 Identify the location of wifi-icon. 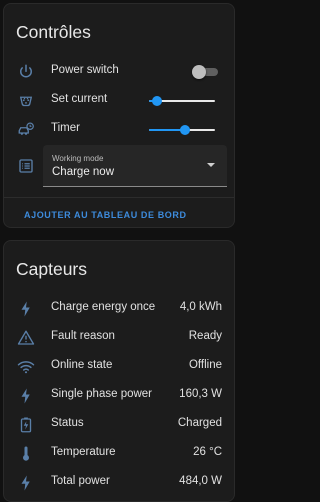
(26, 367).